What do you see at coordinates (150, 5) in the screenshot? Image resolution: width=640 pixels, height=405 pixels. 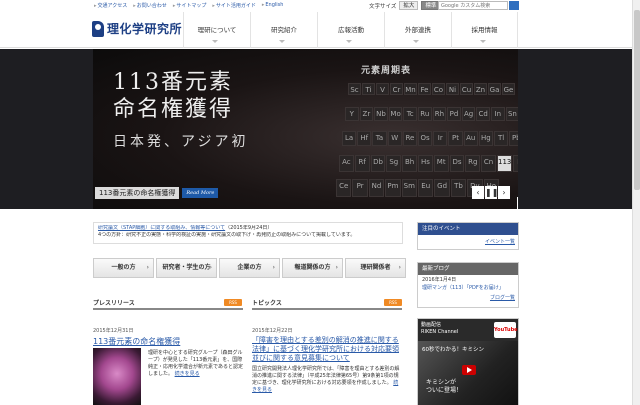 I see `utility-link-contact: お問い合わせ` at bounding box center [150, 5].